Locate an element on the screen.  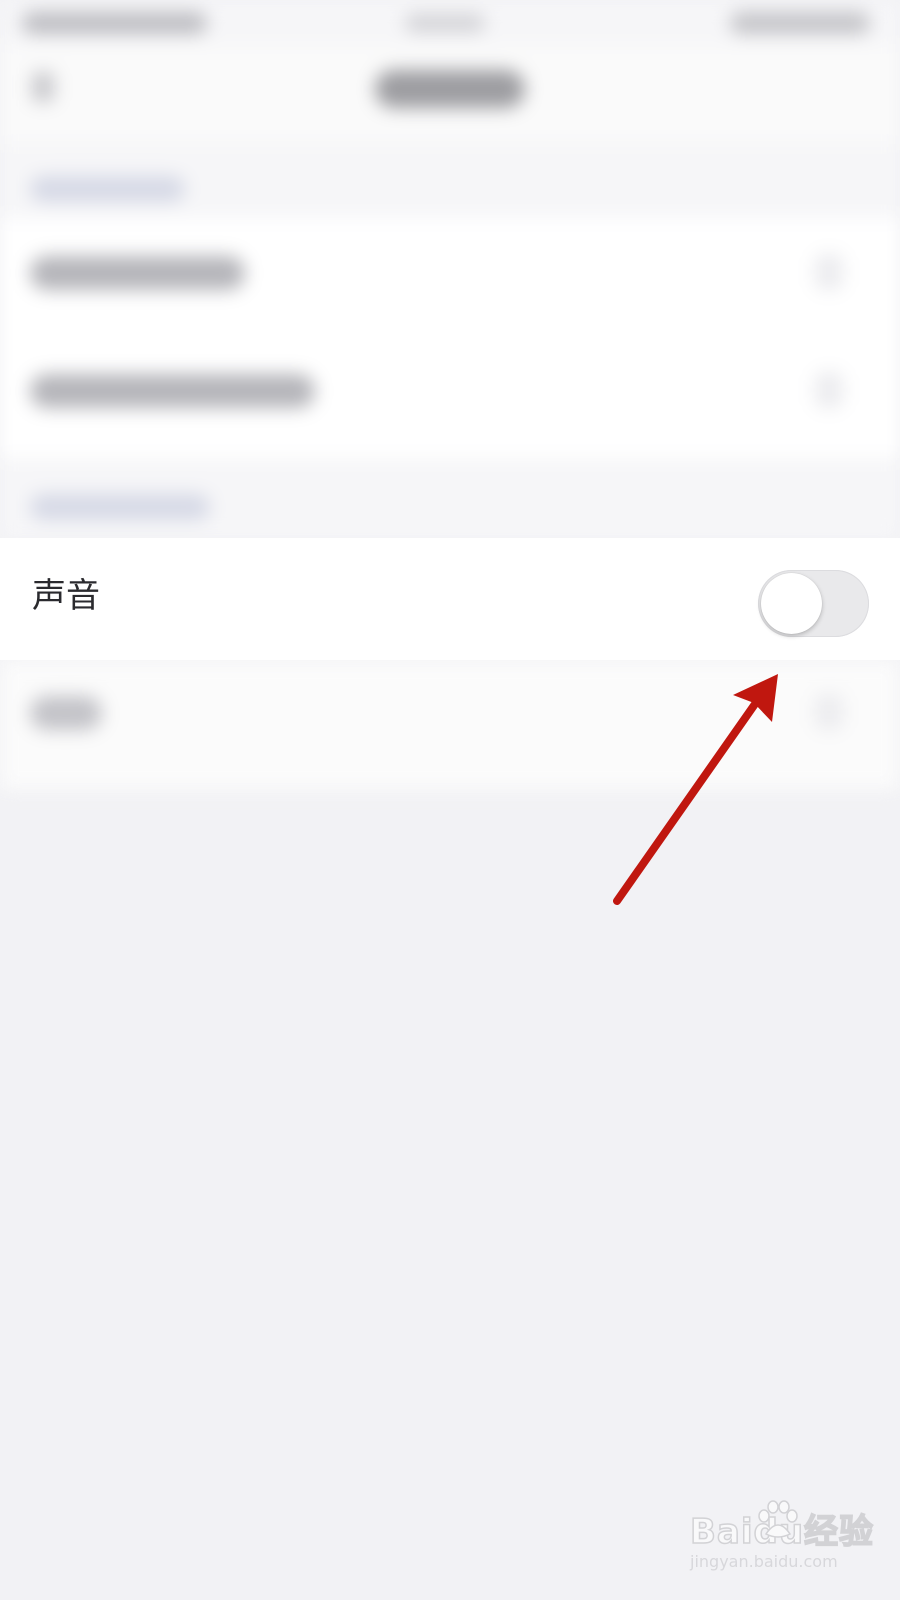
settings-row-more-label is located at coordinates (66, 713).